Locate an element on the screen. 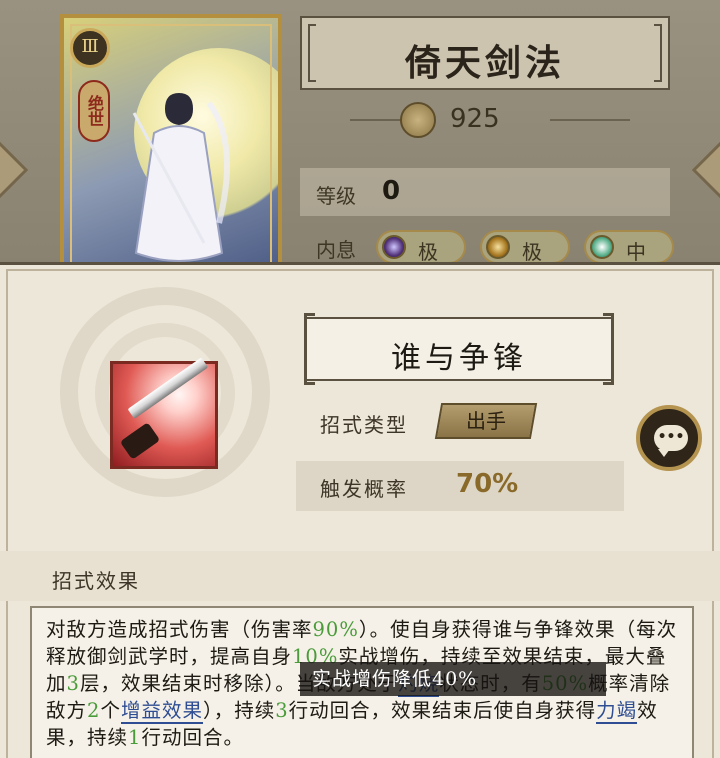 This screenshot has width=720, height=758. character-card: Ⅲ 绝世 is located at coordinates (171, 141).